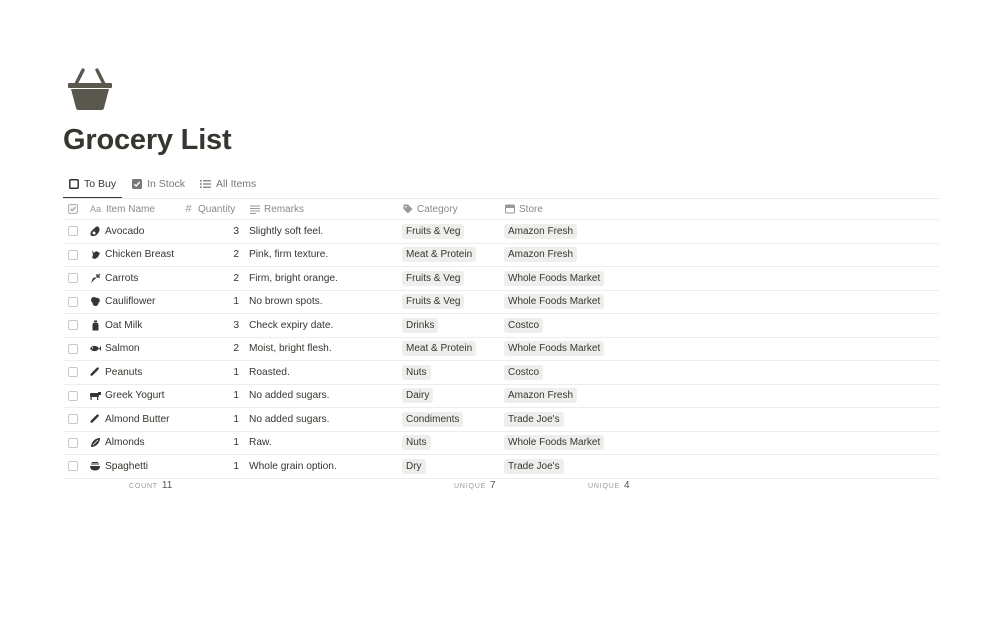 This screenshot has height=628, width=1005. I want to click on tab-to-buy: To Buy, so click(93, 186).